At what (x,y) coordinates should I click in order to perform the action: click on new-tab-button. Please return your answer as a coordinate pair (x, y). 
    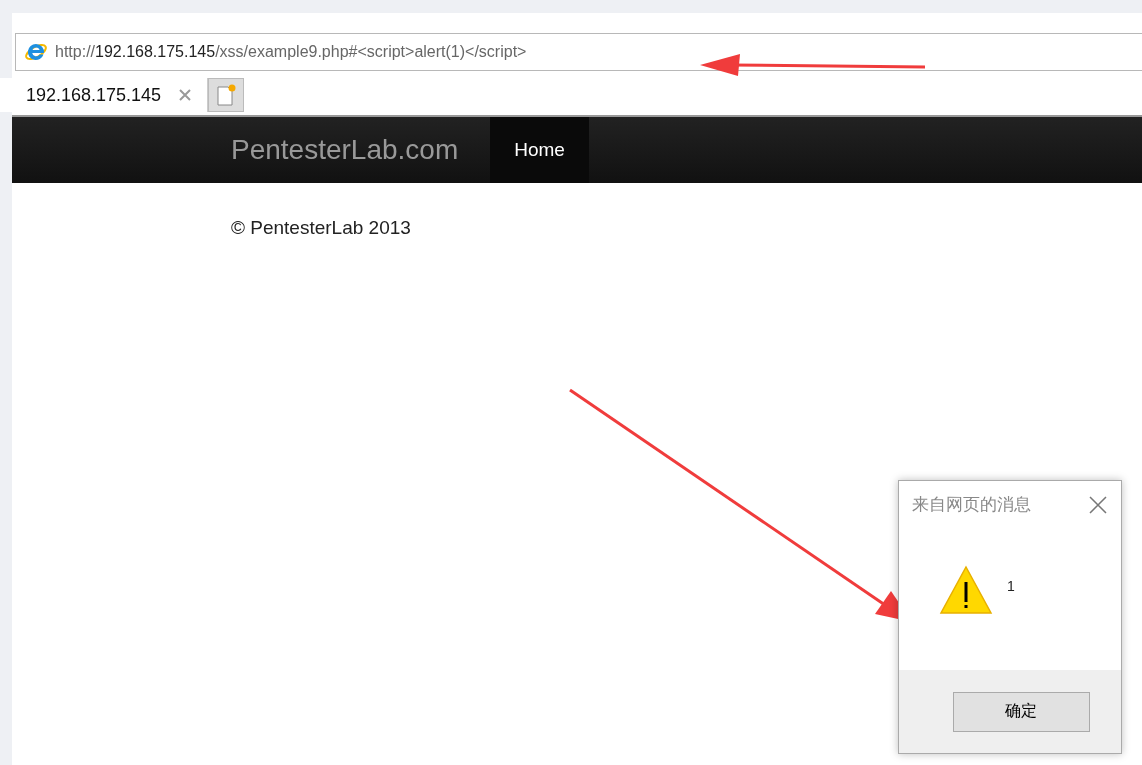
    Looking at the image, I should click on (226, 95).